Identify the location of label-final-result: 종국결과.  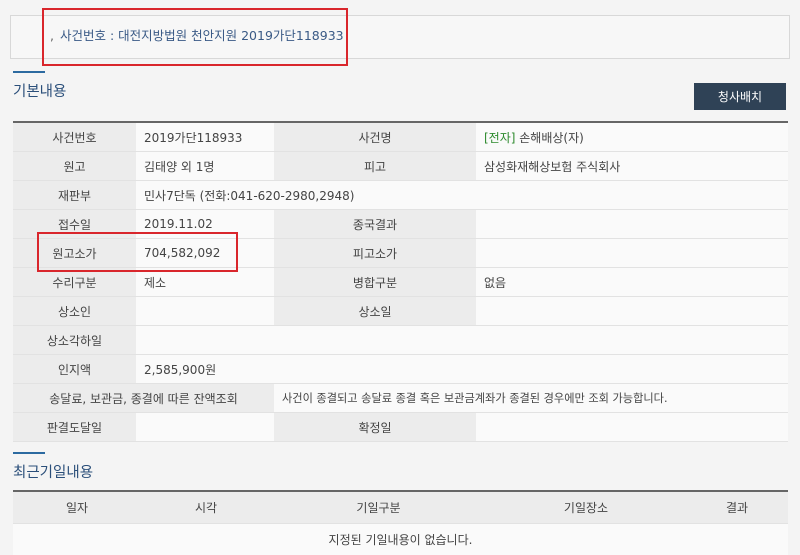
(375, 224).